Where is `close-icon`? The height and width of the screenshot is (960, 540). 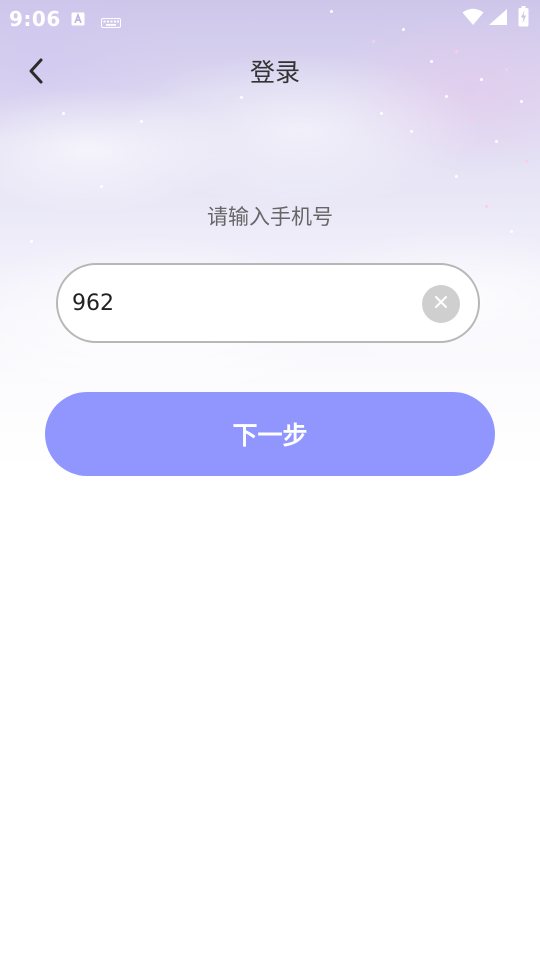 close-icon is located at coordinates (441, 304).